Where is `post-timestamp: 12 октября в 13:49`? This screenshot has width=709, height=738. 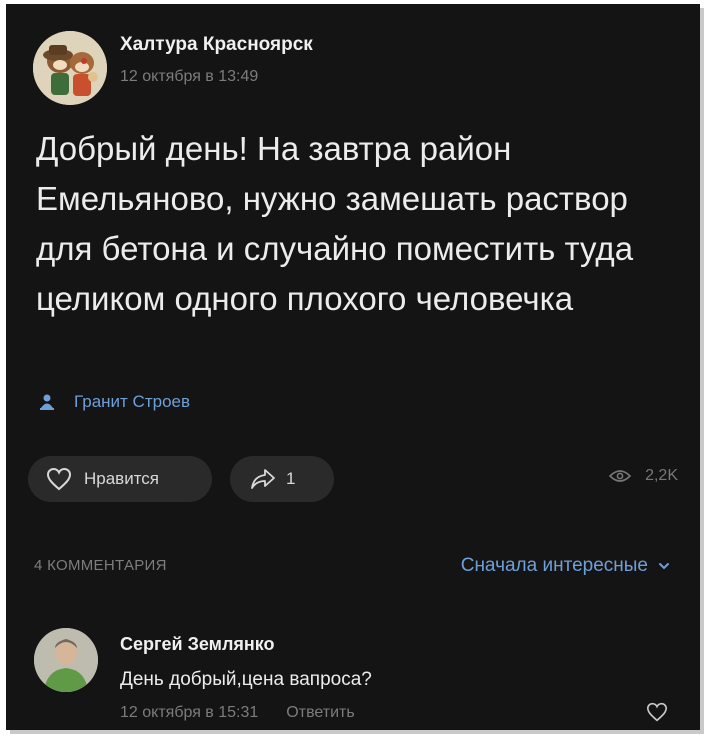 post-timestamp: 12 октября в 13:49 is located at coordinates (189, 77).